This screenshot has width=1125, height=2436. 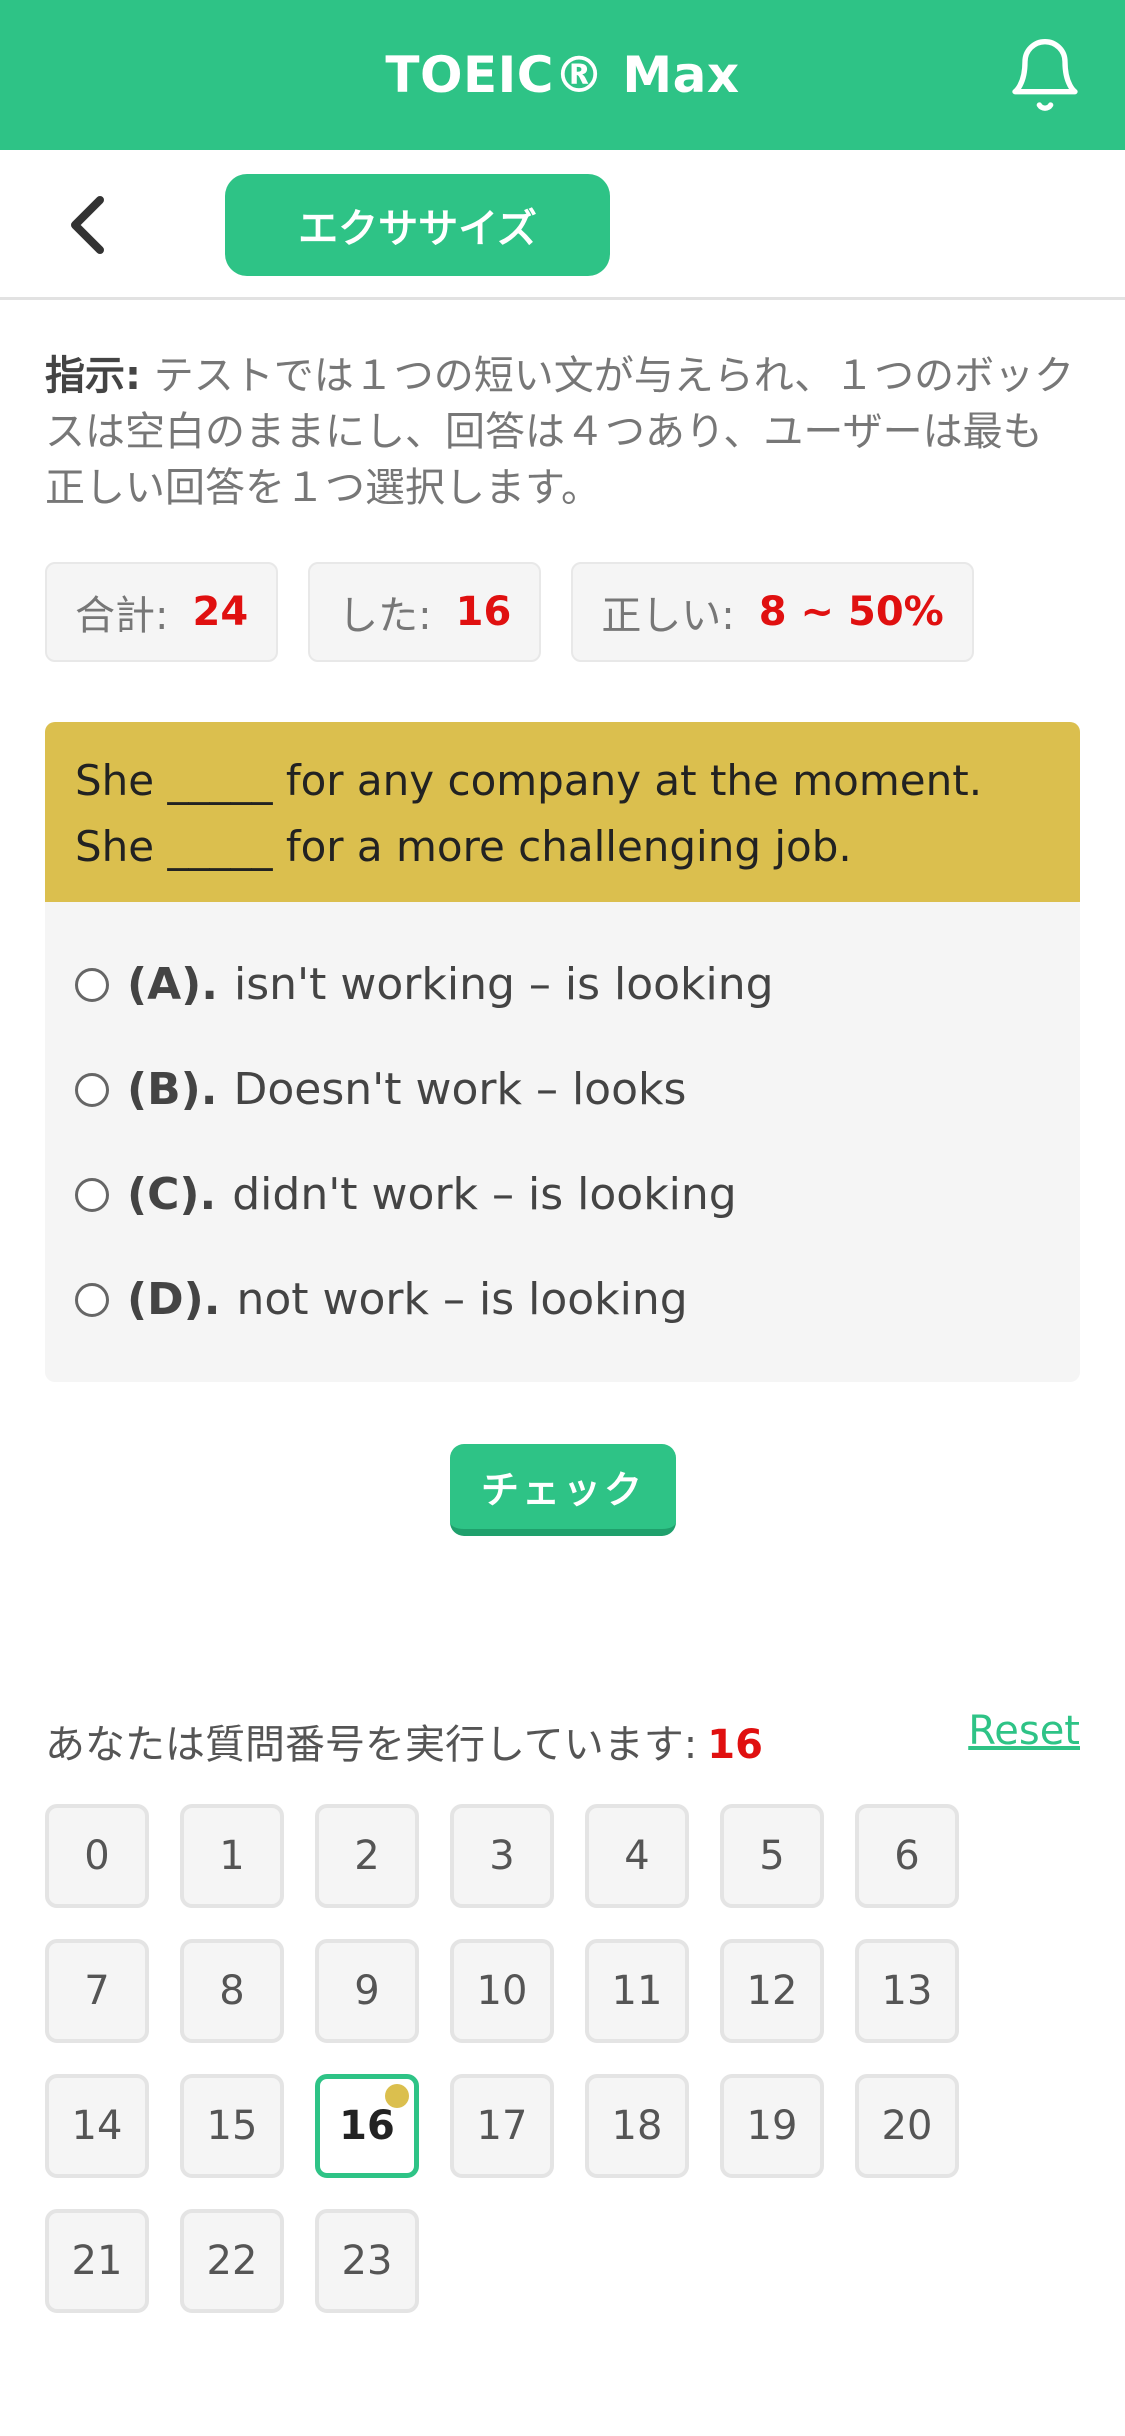 I want to click on question-number-button: 1, so click(x=232, y=1856).